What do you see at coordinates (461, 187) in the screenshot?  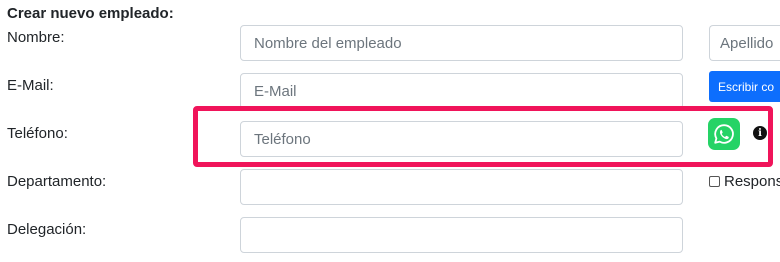 I see `departamento-input` at bounding box center [461, 187].